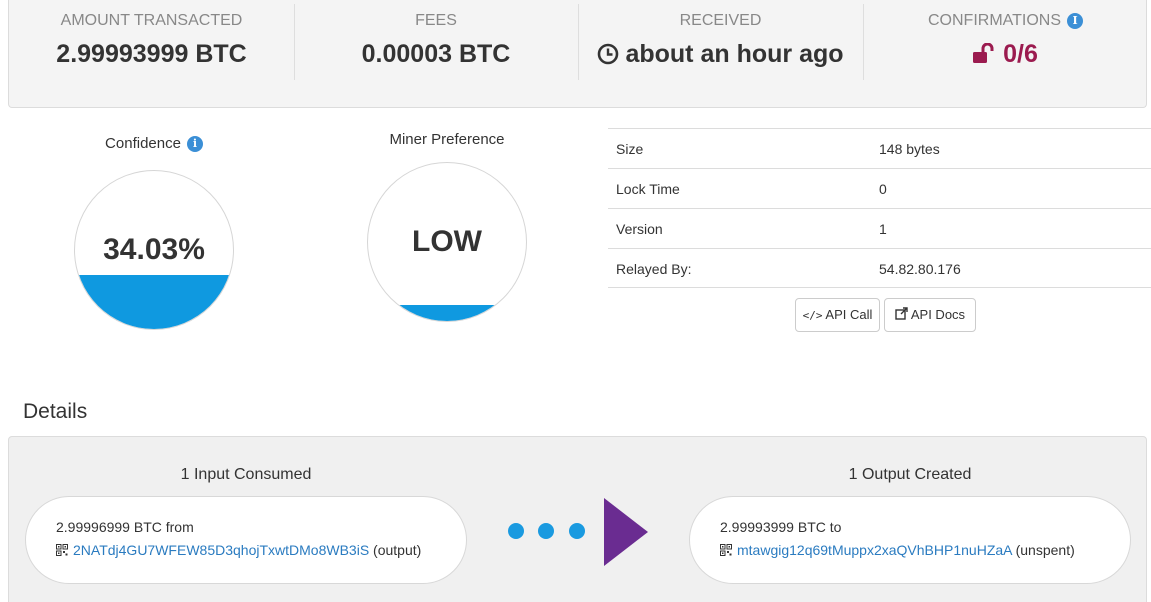 This screenshot has width=1151, height=602. I want to click on table-row: Version 1, so click(879, 228).